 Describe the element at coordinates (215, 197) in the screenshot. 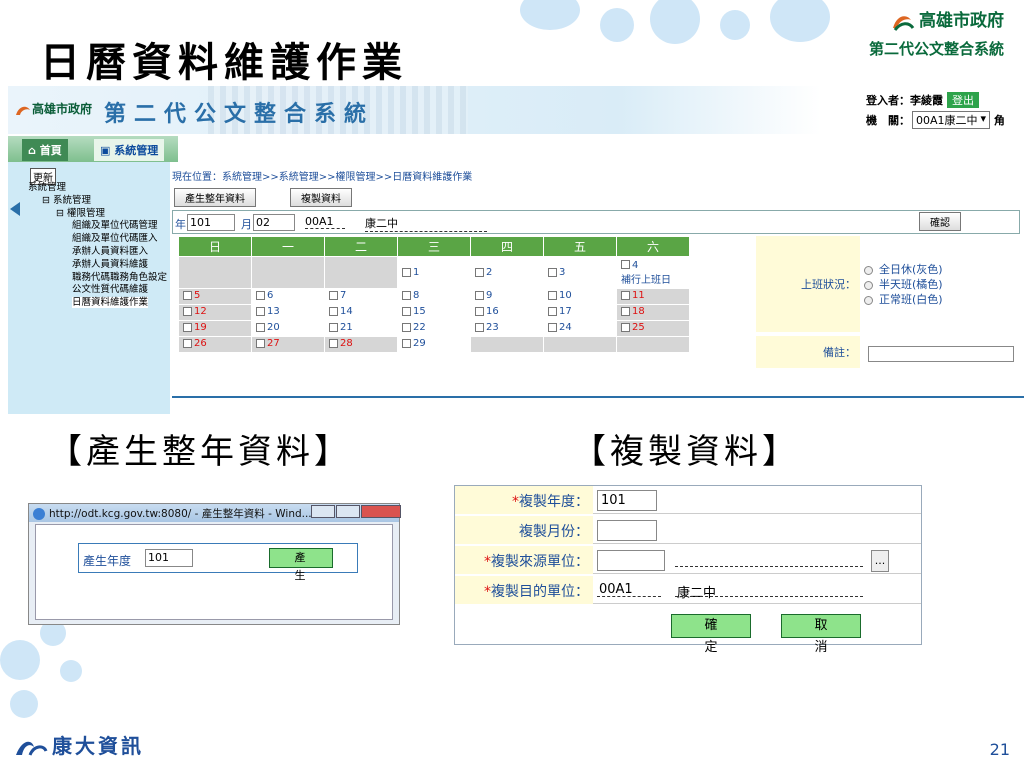

I see `generate-year-button: 產生整年資料` at that location.